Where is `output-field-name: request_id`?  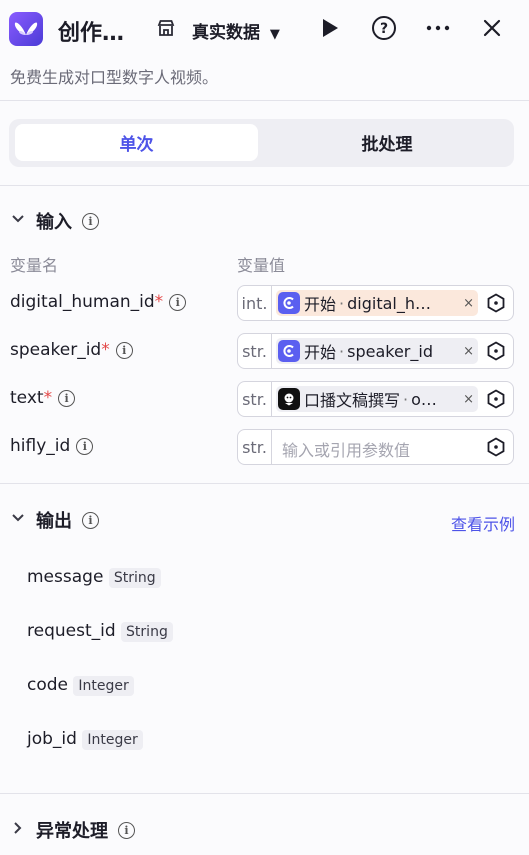 output-field-name: request_id is located at coordinates (71, 631).